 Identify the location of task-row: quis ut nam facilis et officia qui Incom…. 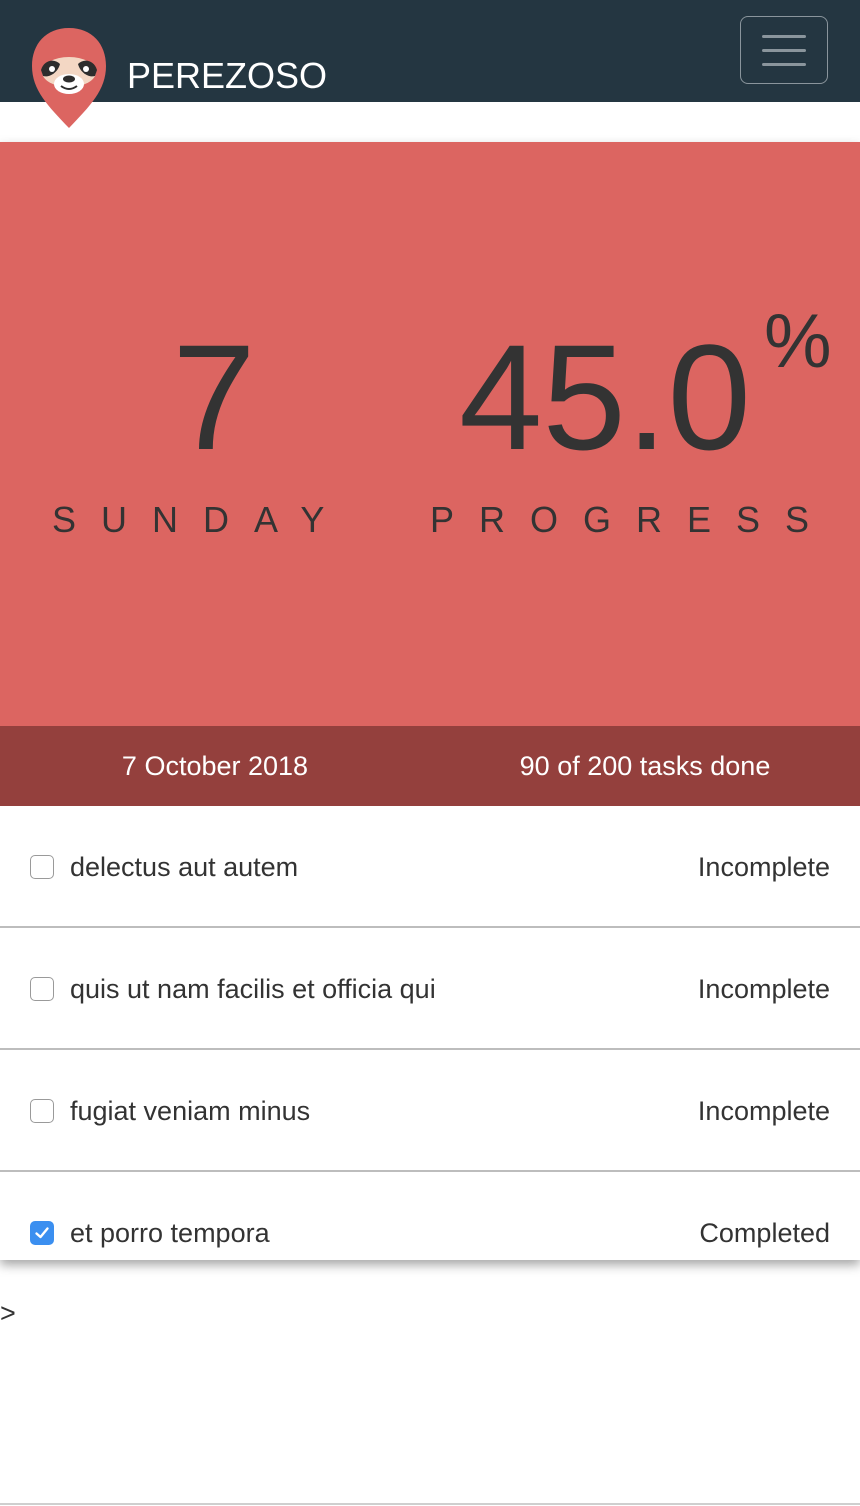
(430, 989).